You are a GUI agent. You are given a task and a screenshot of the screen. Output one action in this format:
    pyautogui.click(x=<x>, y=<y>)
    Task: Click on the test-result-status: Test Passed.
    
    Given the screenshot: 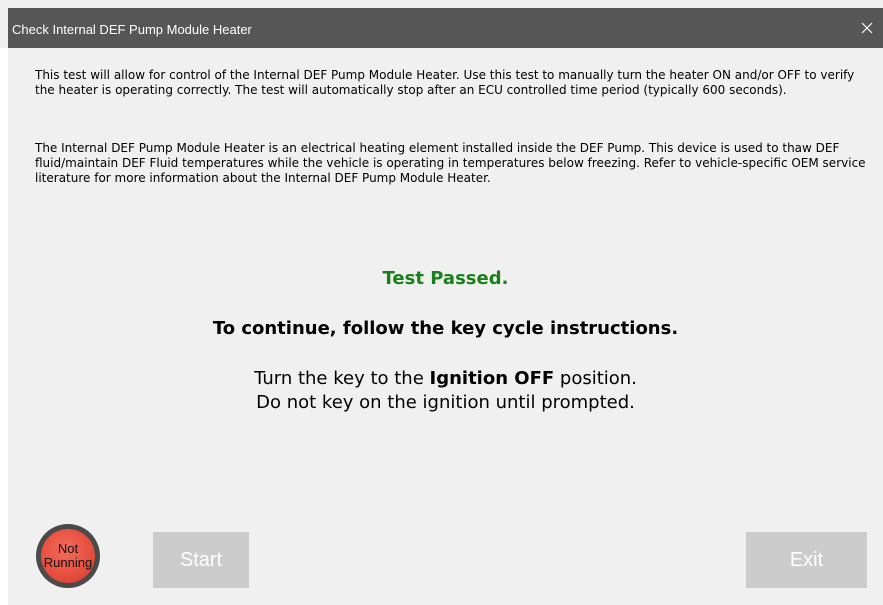 What is the action you would take?
    pyautogui.click(x=445, y=278)
    